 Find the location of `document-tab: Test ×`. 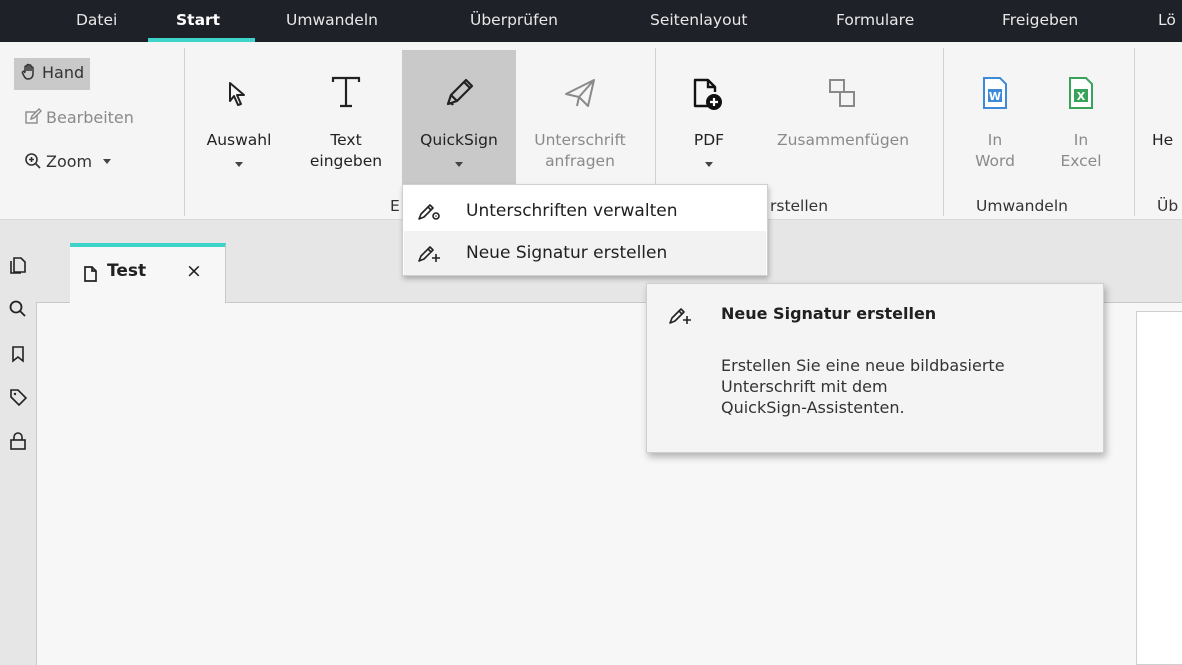

document-tab: Test × is located at coordinates (148, 273).